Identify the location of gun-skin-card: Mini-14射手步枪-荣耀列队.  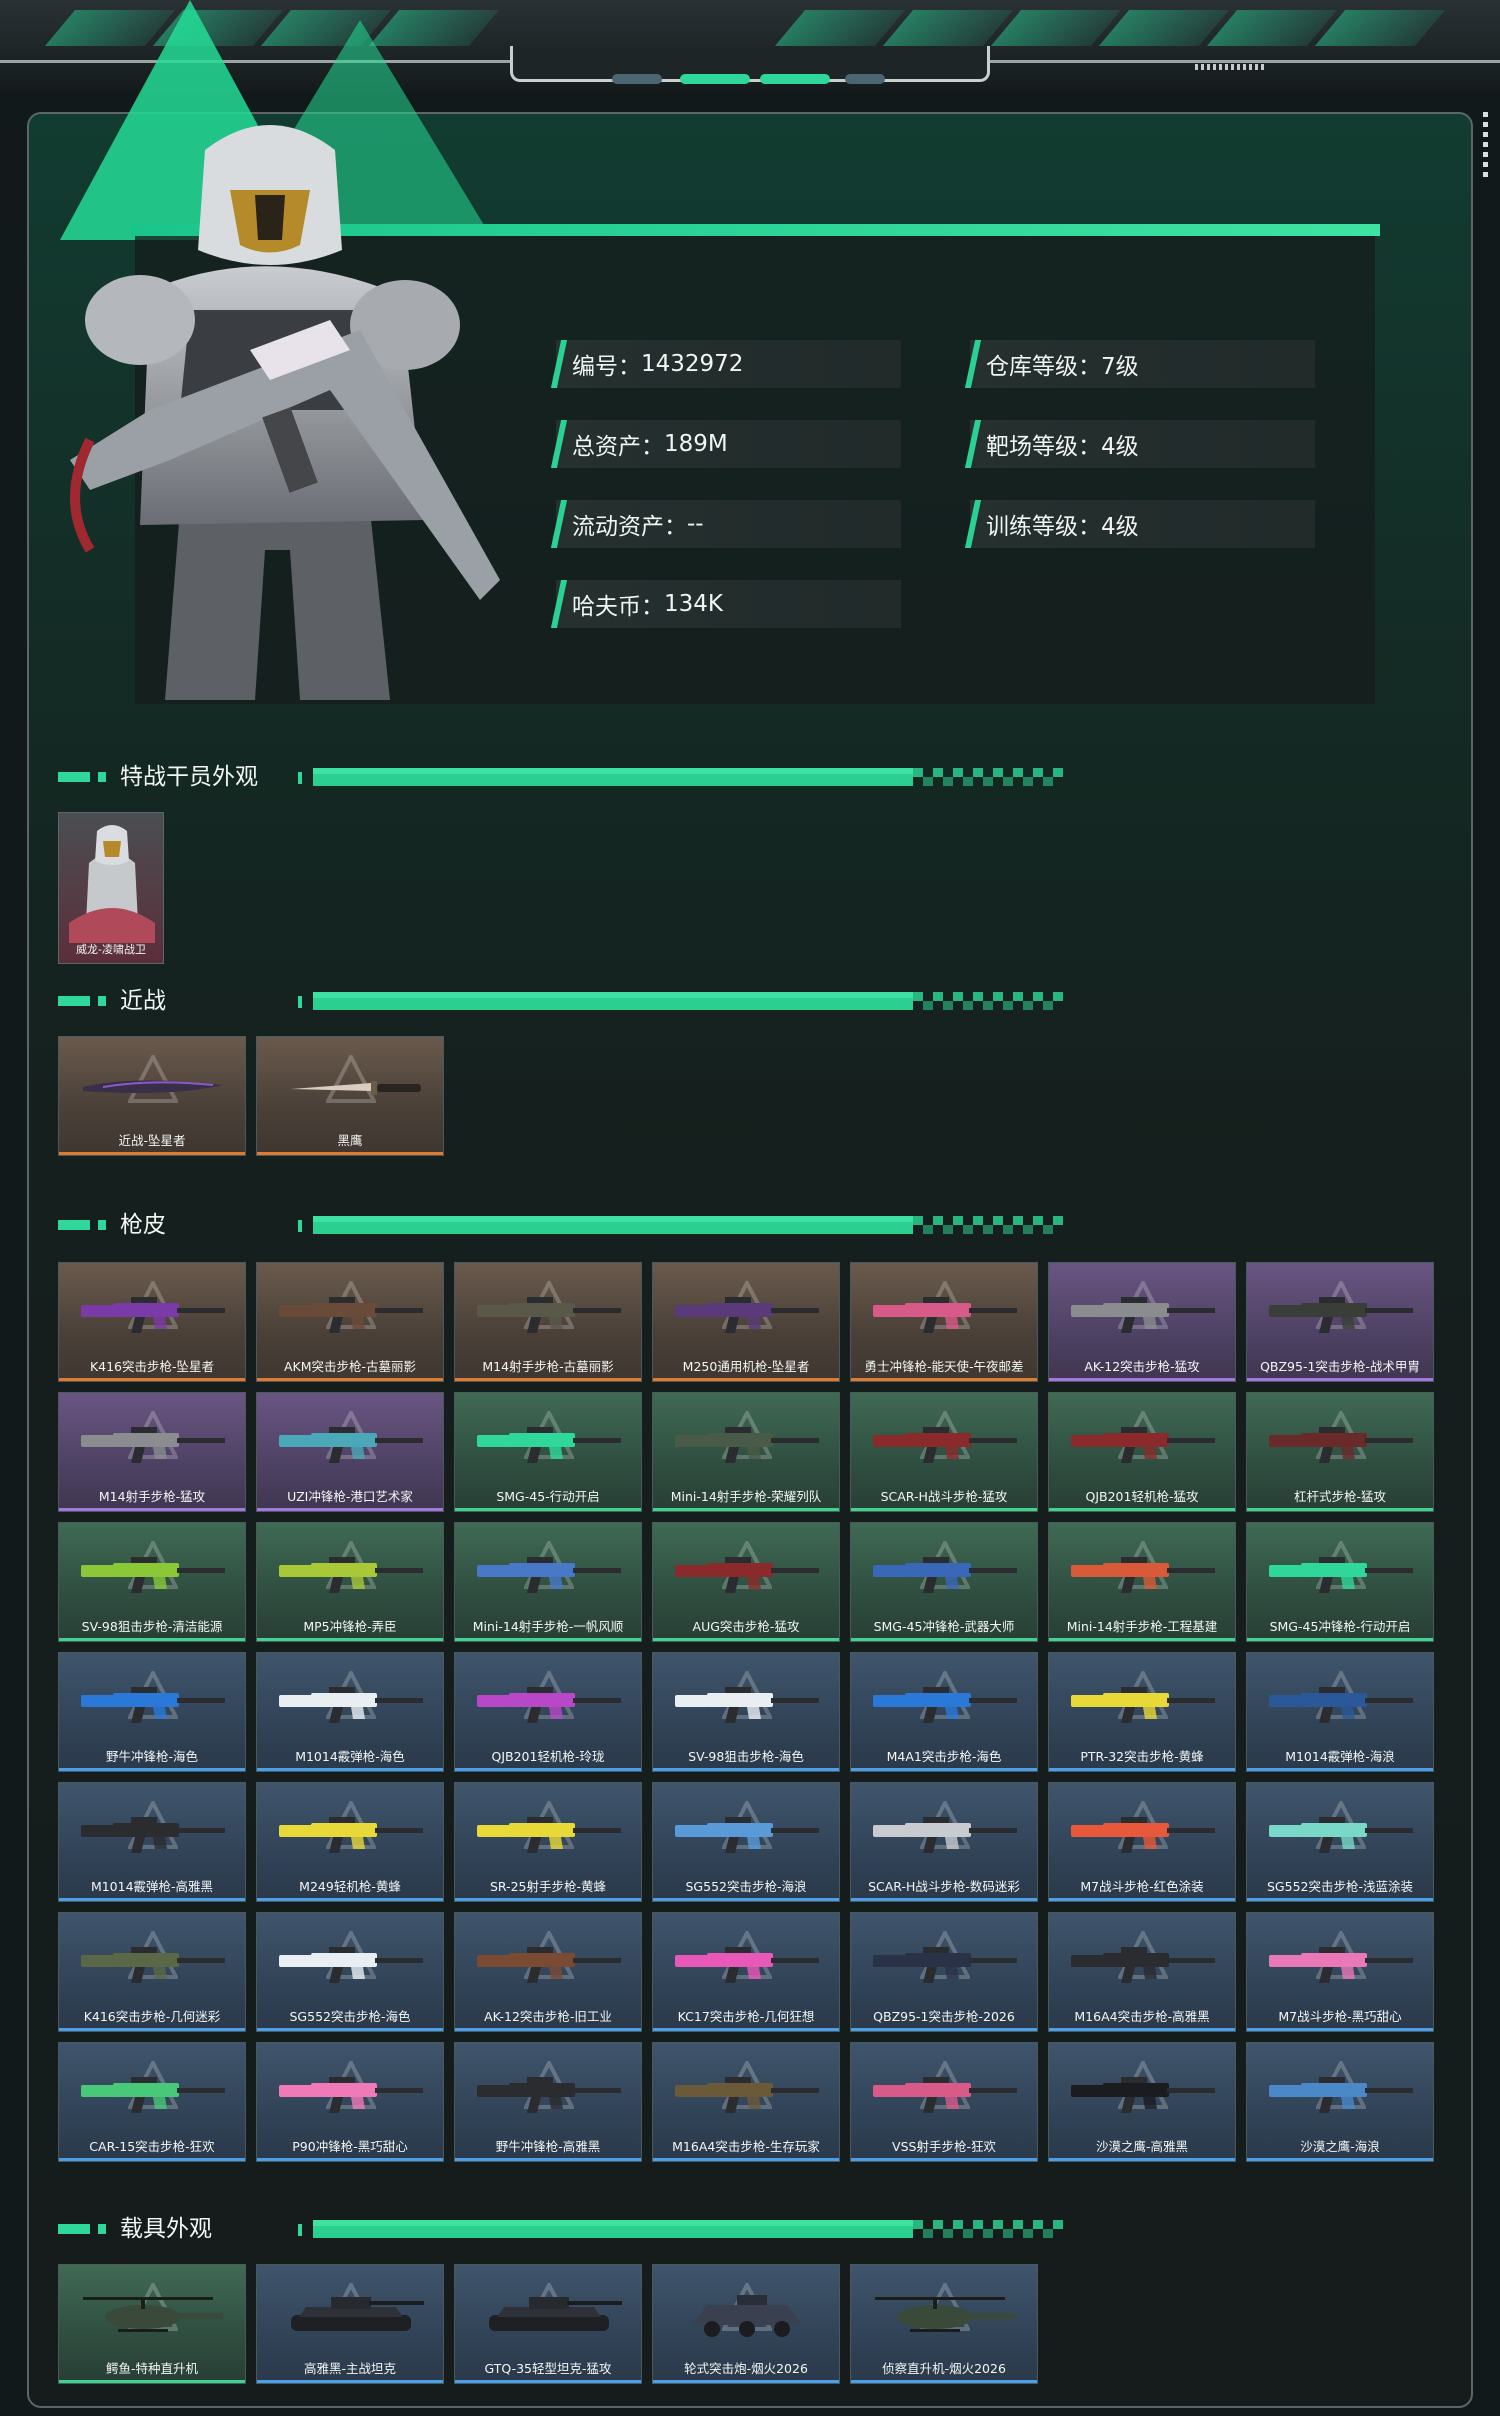
(746, 1452).